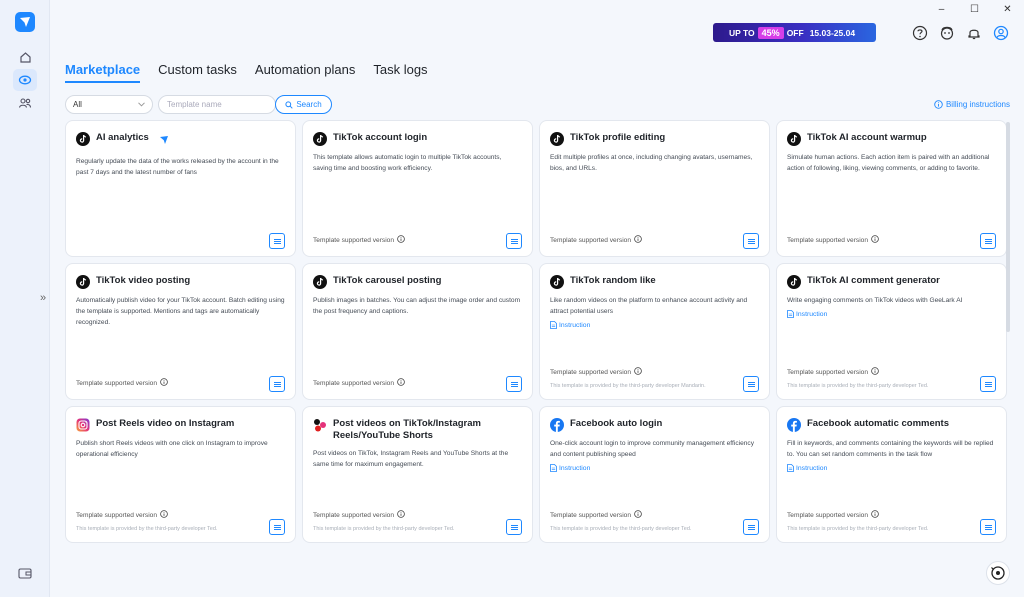 The width and height of the screenshot is (1024, 597). Describe the element at coordinates (197, 72) in the screenshot. I see `tab-custom-tasks: Custom tasks` at that location.